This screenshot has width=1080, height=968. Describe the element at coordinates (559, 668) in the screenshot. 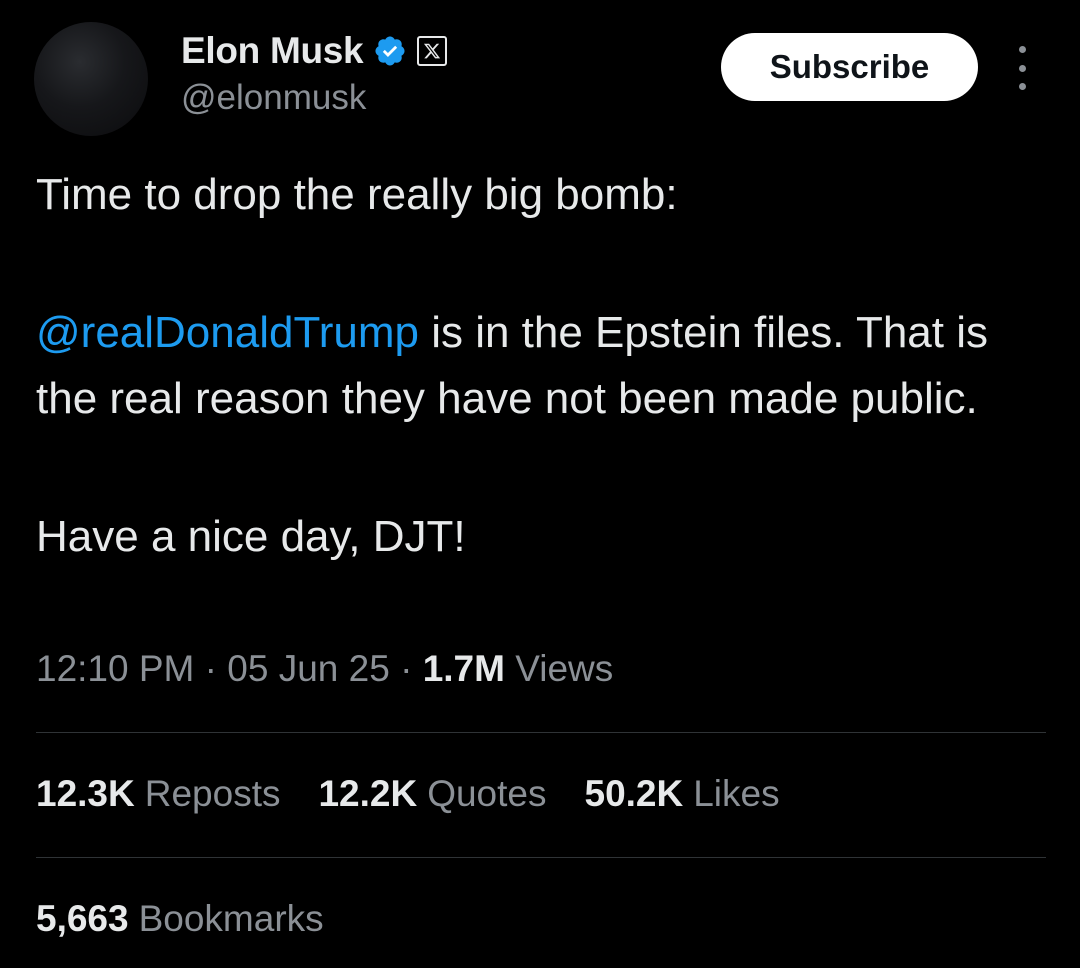

I see `views-label: Views` at that location.